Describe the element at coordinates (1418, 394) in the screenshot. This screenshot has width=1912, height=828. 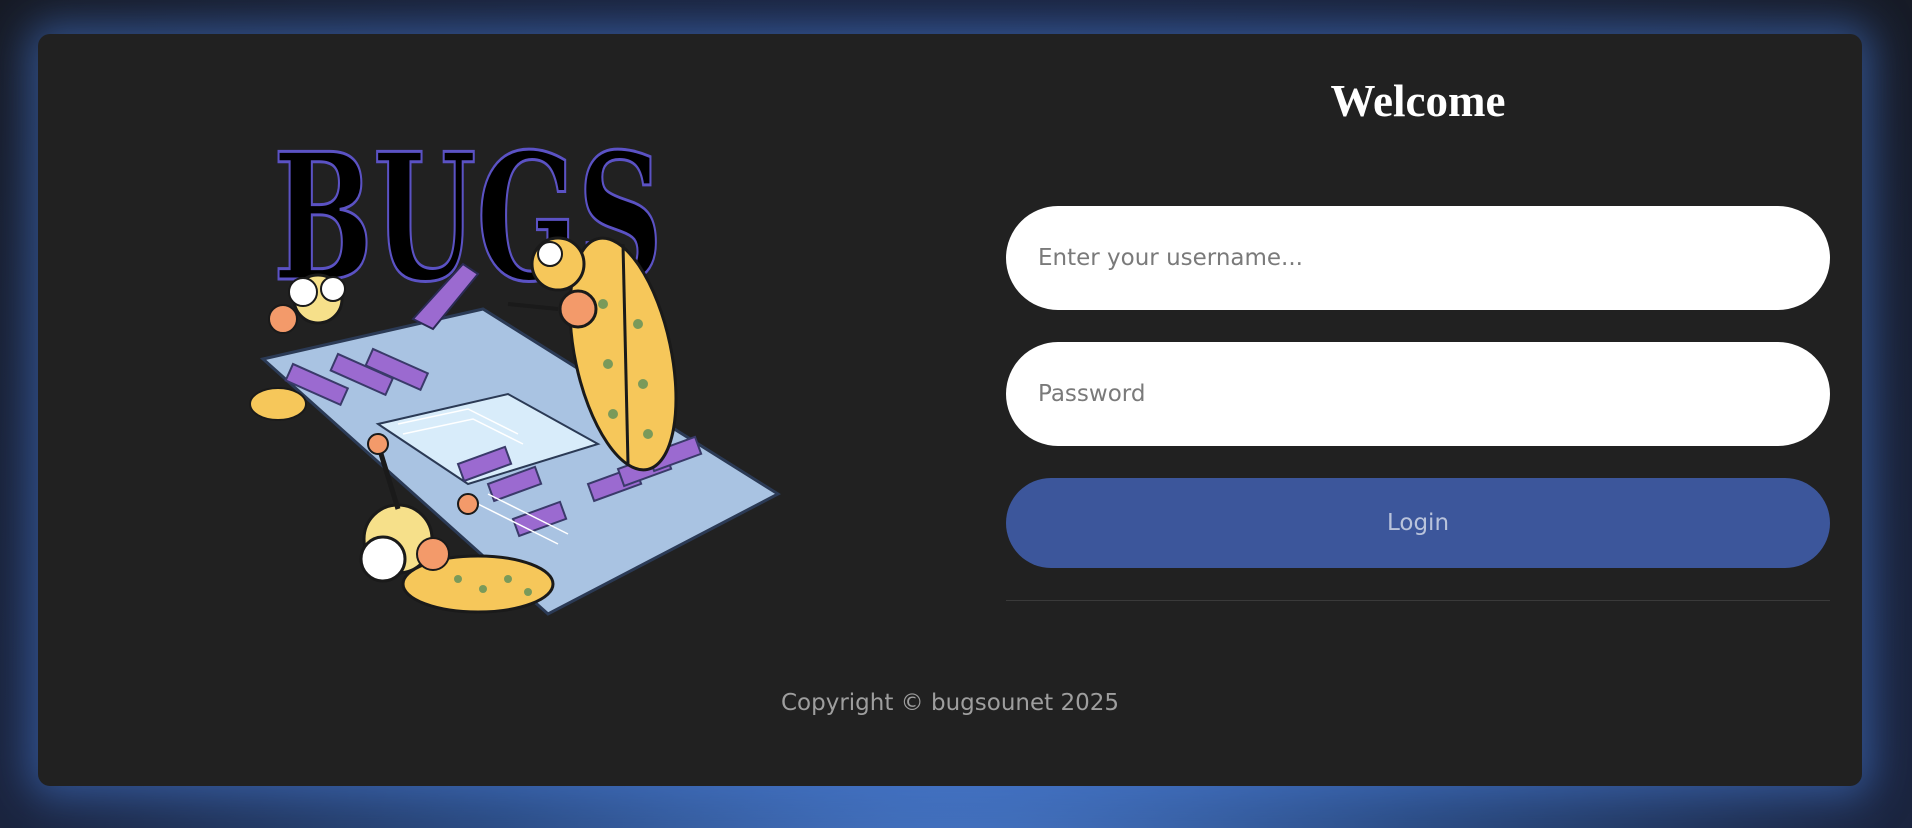
I see `password-input` at that location.